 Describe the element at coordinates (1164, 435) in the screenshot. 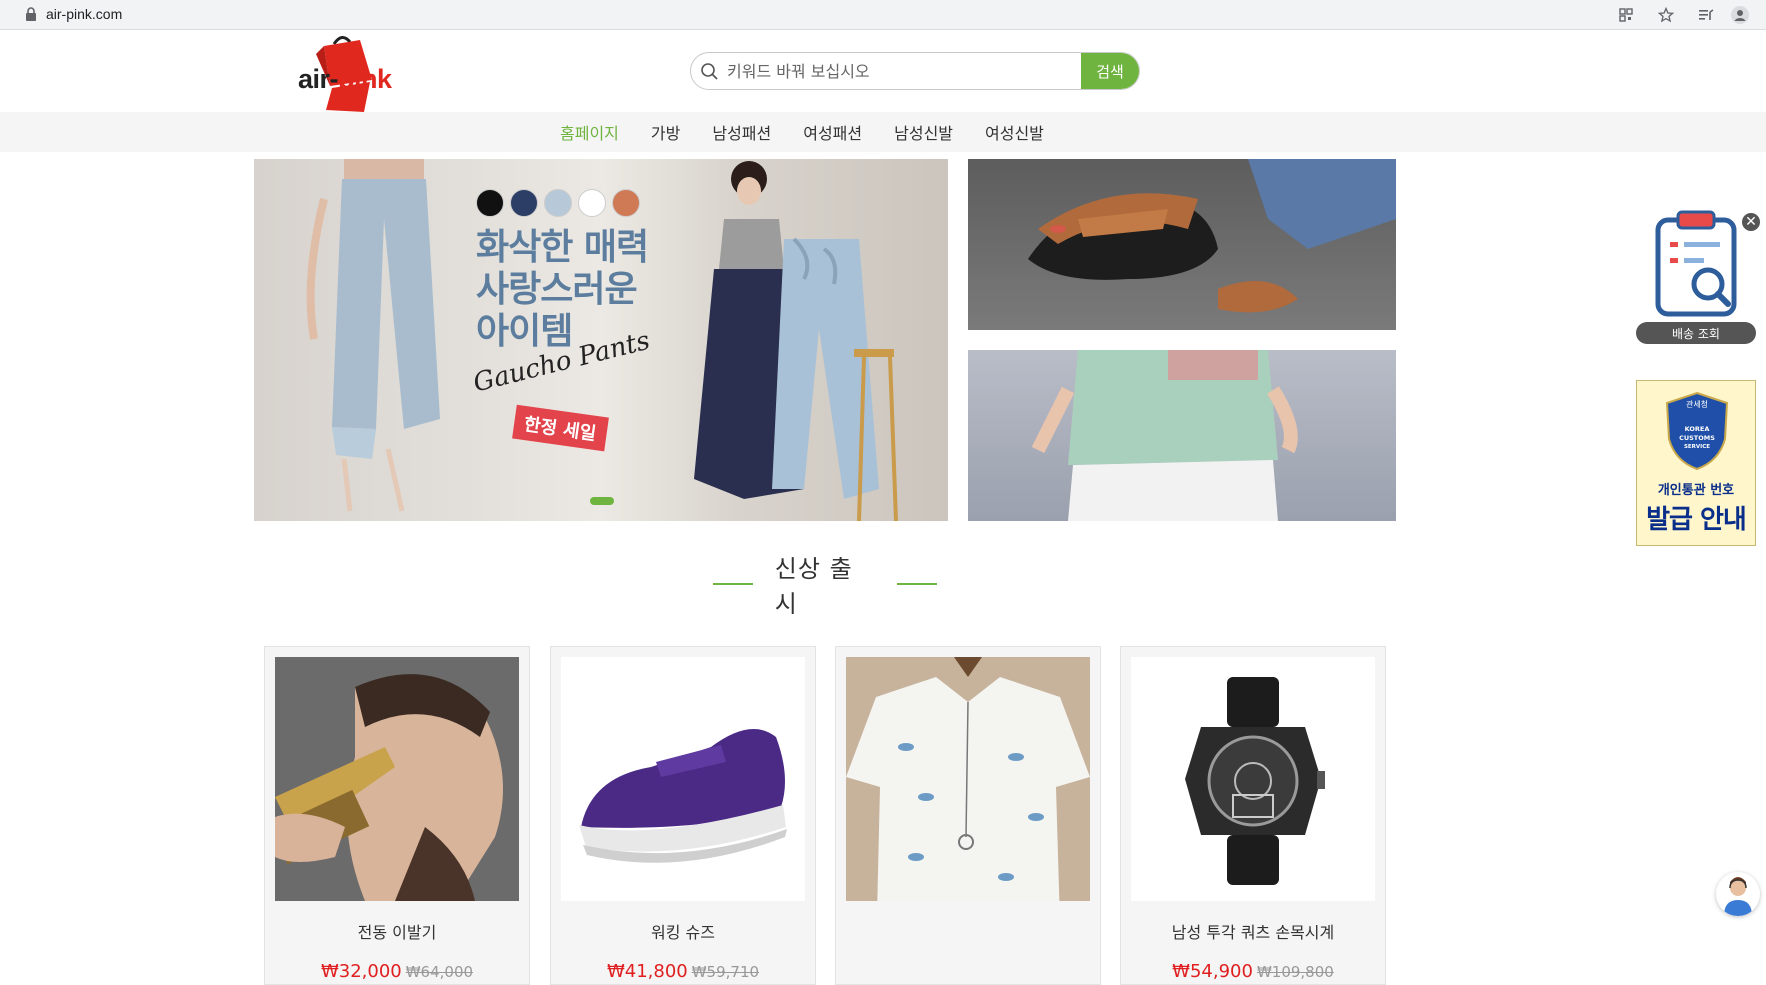

I see `blouse-model-image` at that location.